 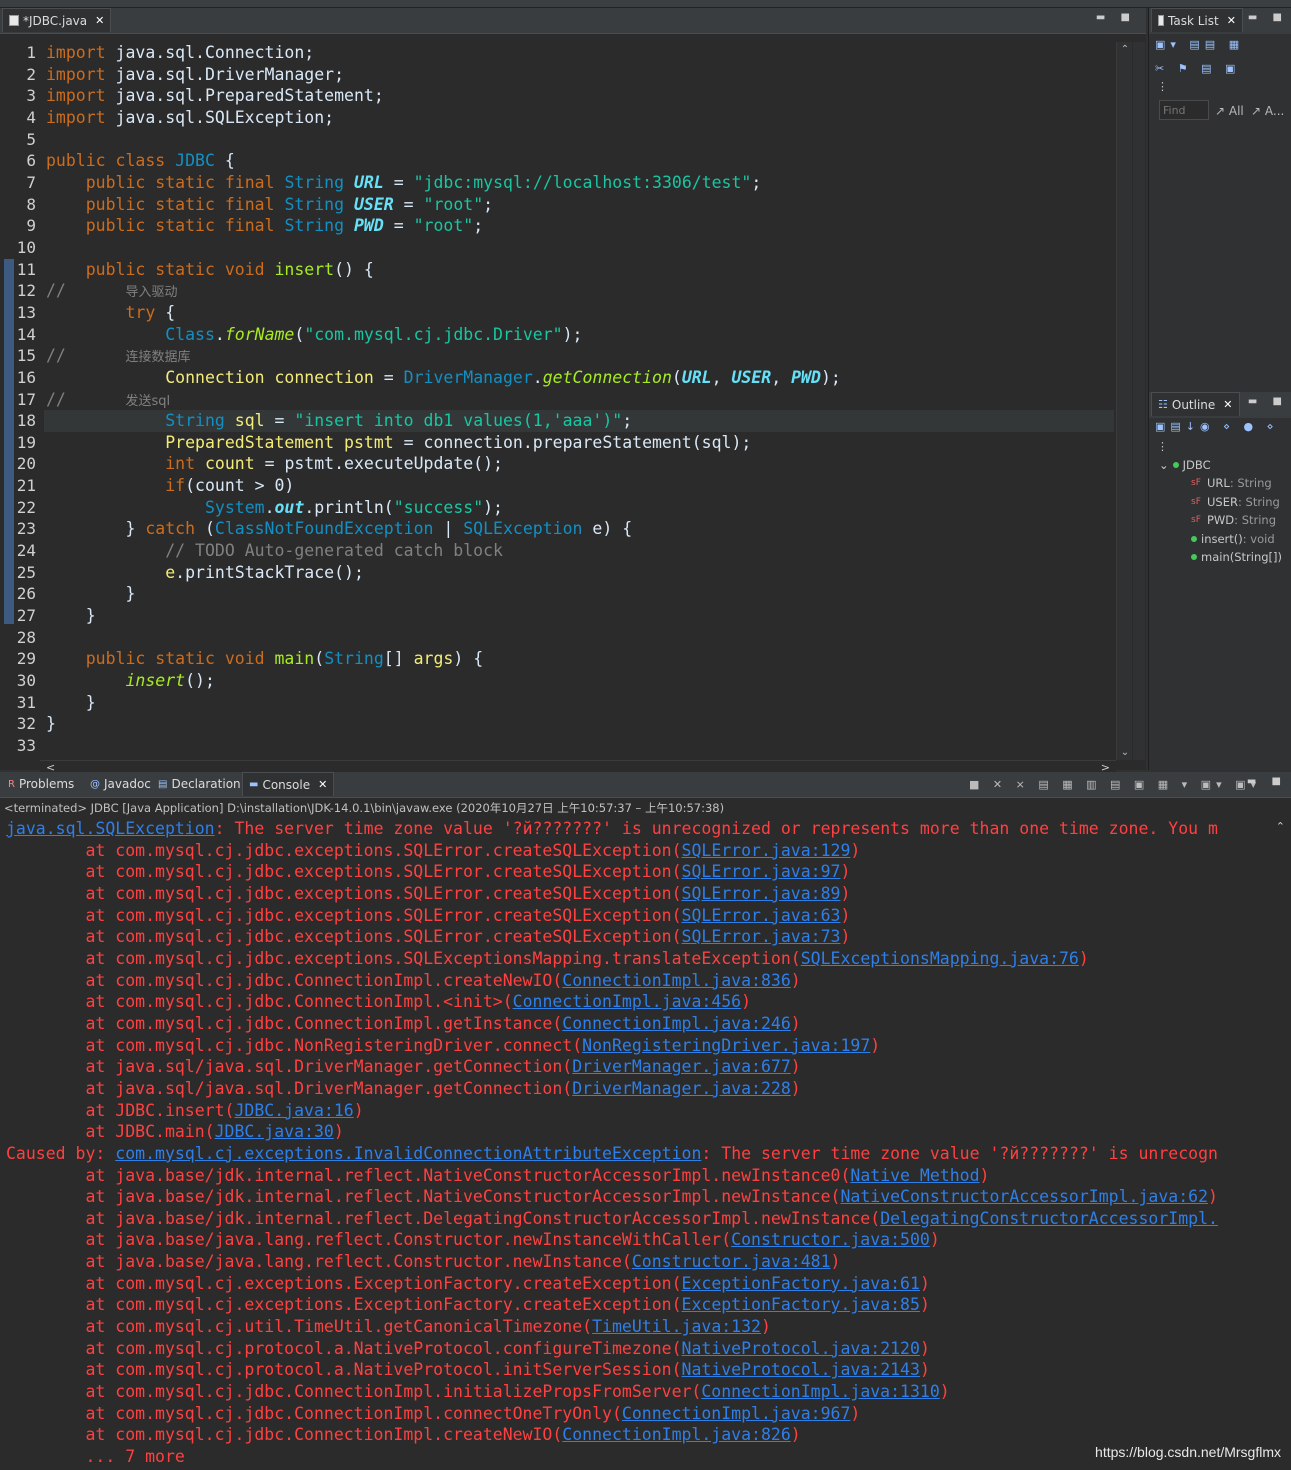 I want to click on task-list-window-controls: ▬ ■, so click(x=1268, y=17).